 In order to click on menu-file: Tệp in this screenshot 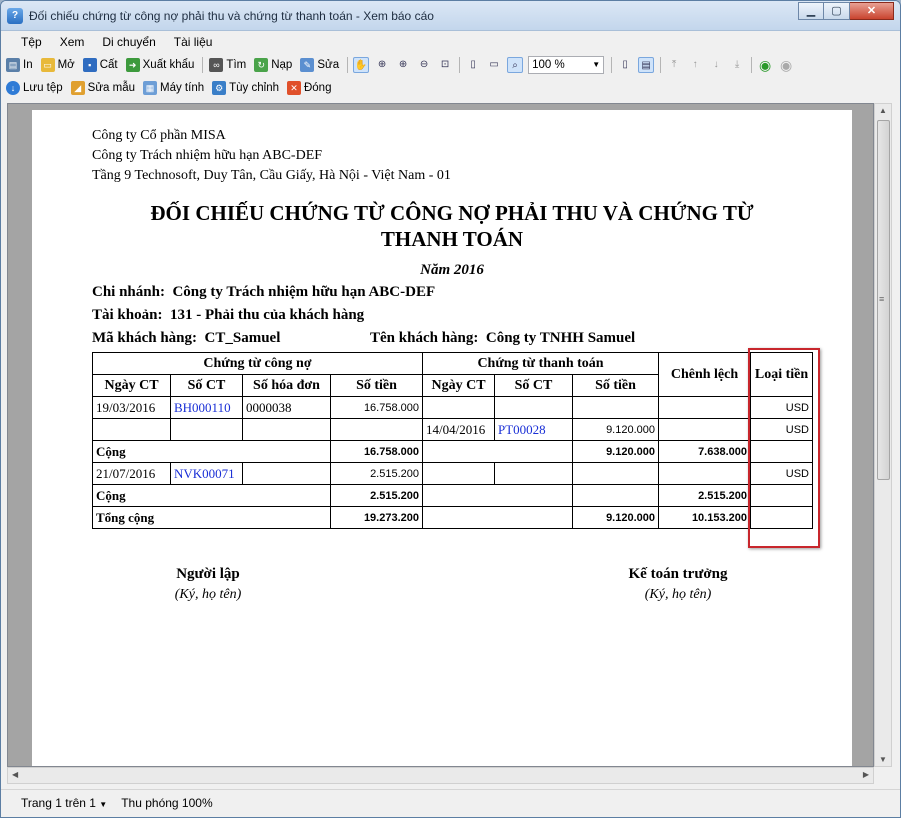, I will do `click(32, 42)`.